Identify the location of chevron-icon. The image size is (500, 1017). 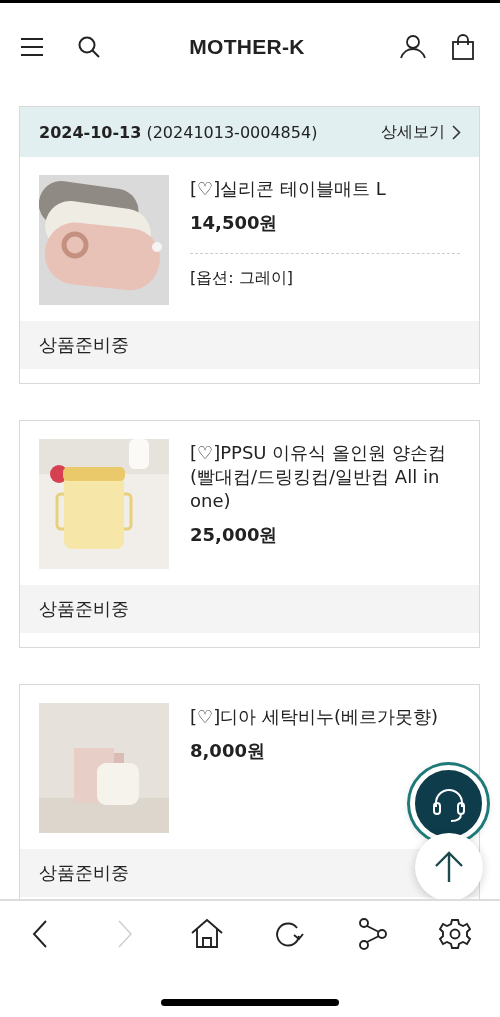
(456, 132).